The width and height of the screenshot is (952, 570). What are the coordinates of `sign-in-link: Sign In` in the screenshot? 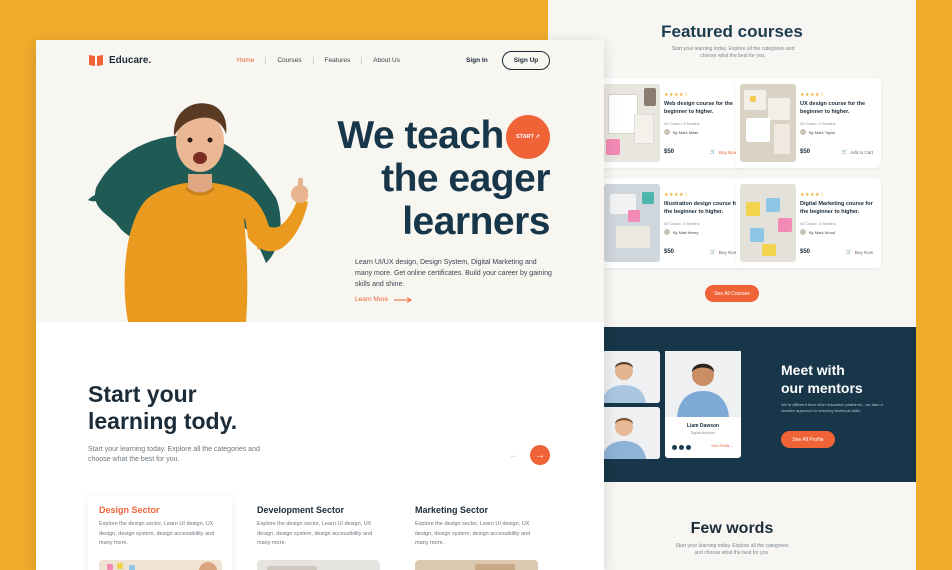 It's located at (477, 60).